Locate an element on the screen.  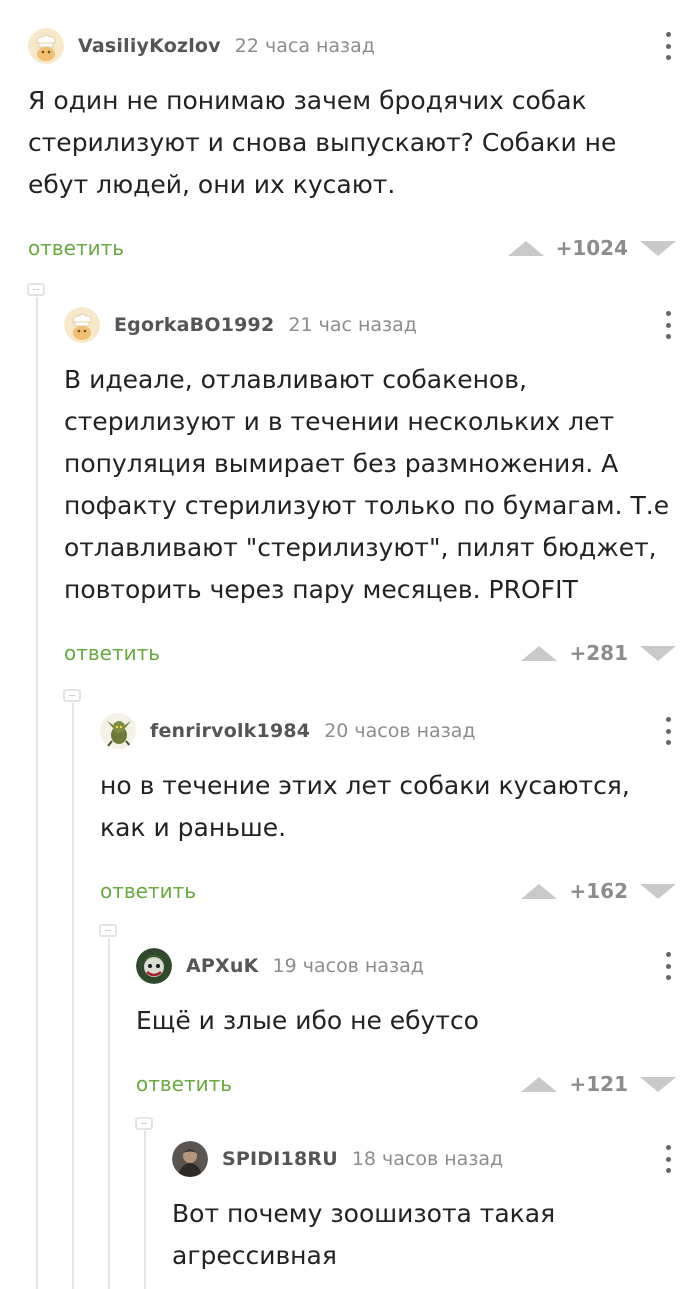
comment-header: SPIDI18RU 18 часов назад is located at coordinates (422, 1159).